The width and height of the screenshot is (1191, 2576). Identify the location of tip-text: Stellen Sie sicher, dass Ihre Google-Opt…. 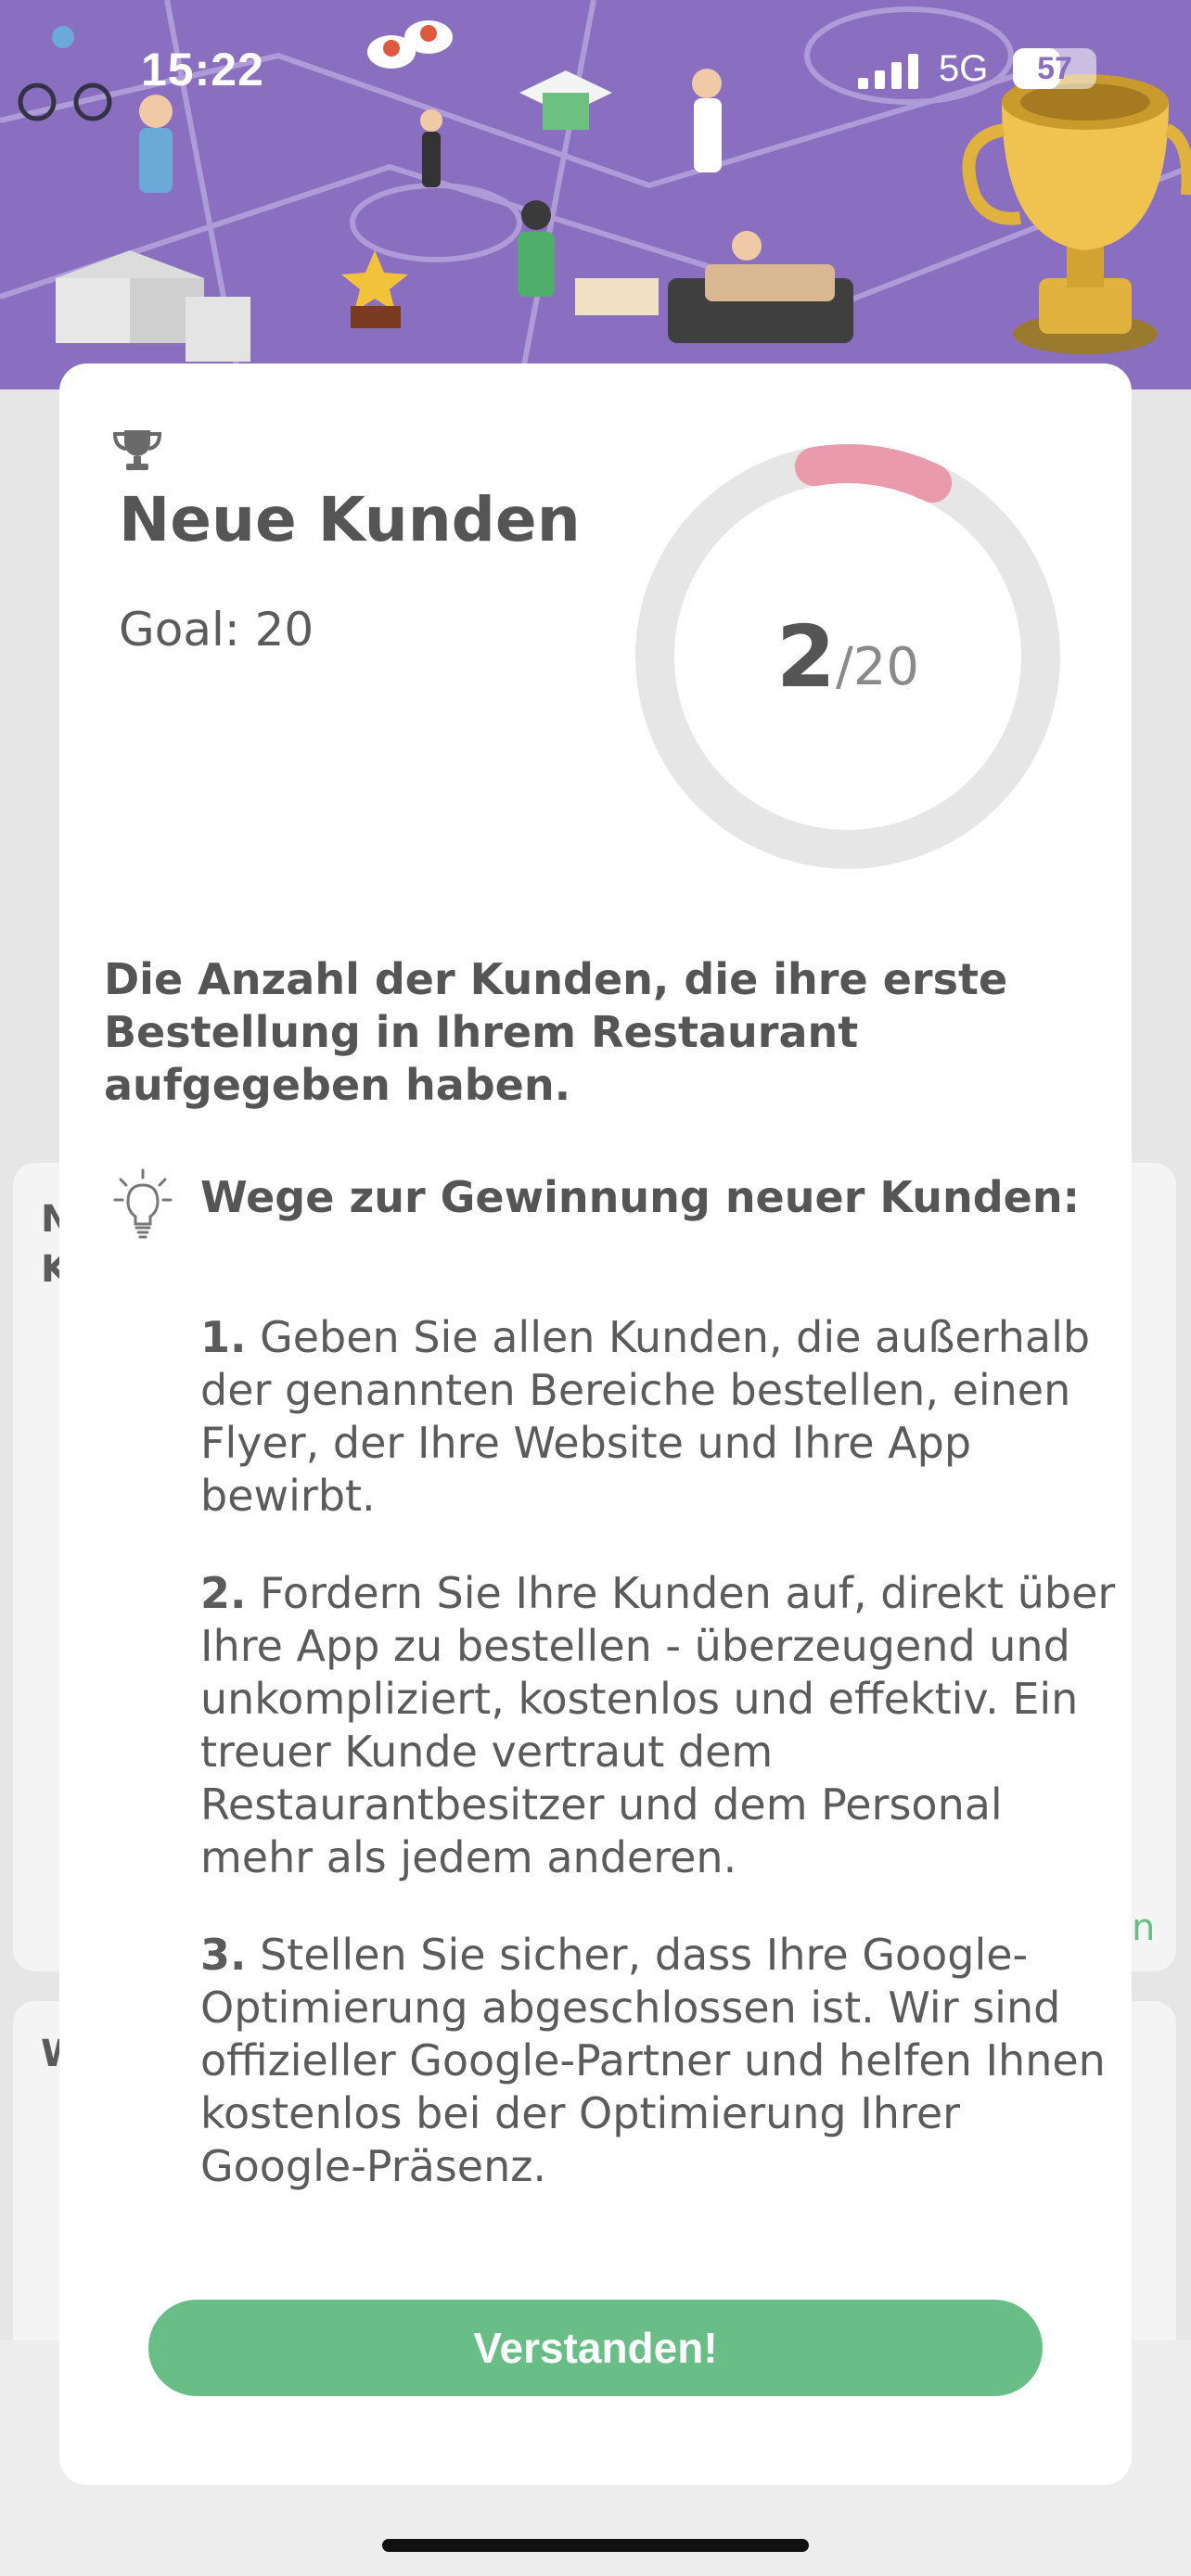
(653, 2060).